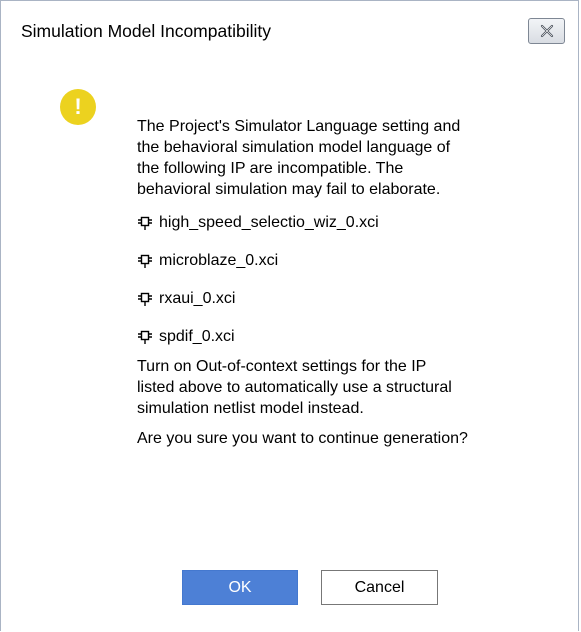  What do you see at coordinates (379, 587) in the screenshot?
I see `cancel-button: Cancel` at bounding box center [379, 587].